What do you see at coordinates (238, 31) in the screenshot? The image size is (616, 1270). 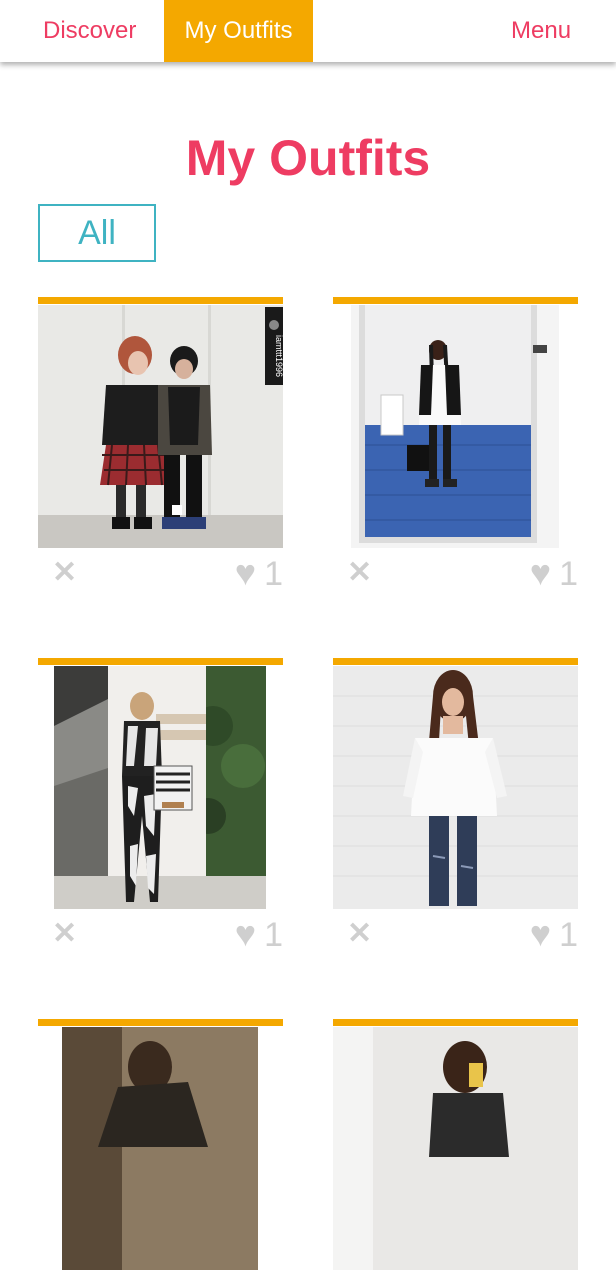 I see `nav-my-outfits: My Outfits` at bounding box center [238, 31].